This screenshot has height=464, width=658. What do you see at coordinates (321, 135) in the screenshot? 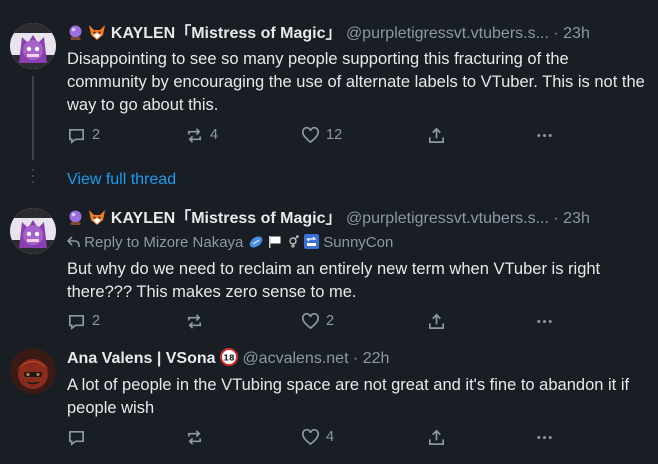
I see `like-button: 12` at bounding box center [321, 135].